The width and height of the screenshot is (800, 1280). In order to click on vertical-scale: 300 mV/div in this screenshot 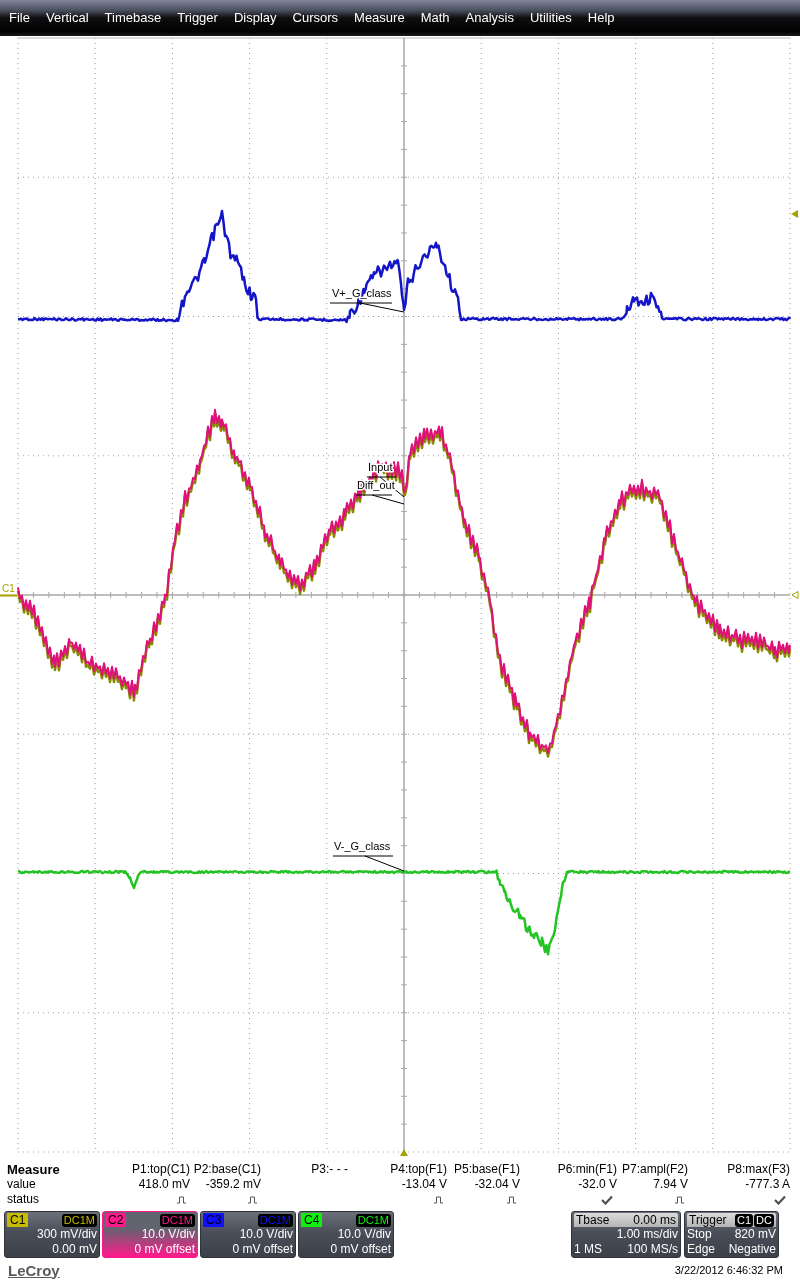, I will do `click(66, 1234)`.